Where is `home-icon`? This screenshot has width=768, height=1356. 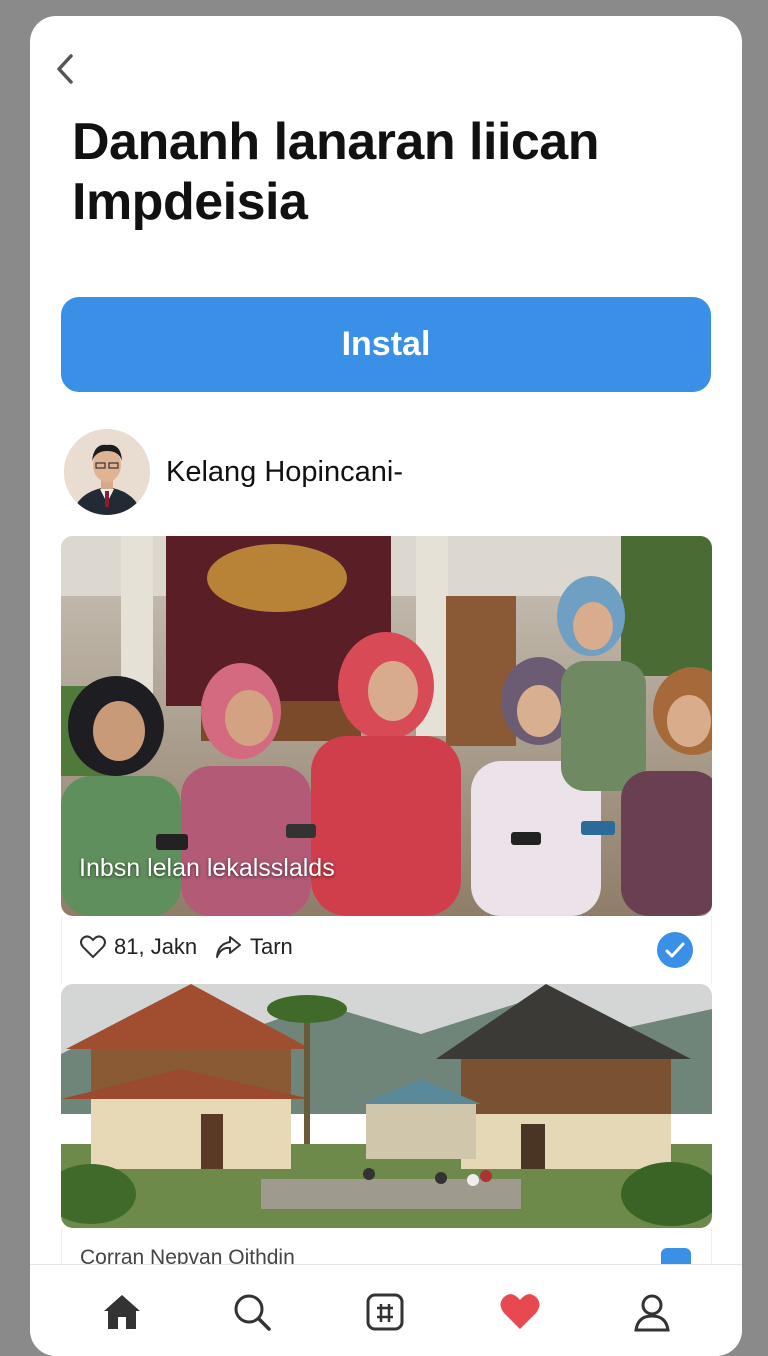
home-icon is located at coordinates (122, 1312).